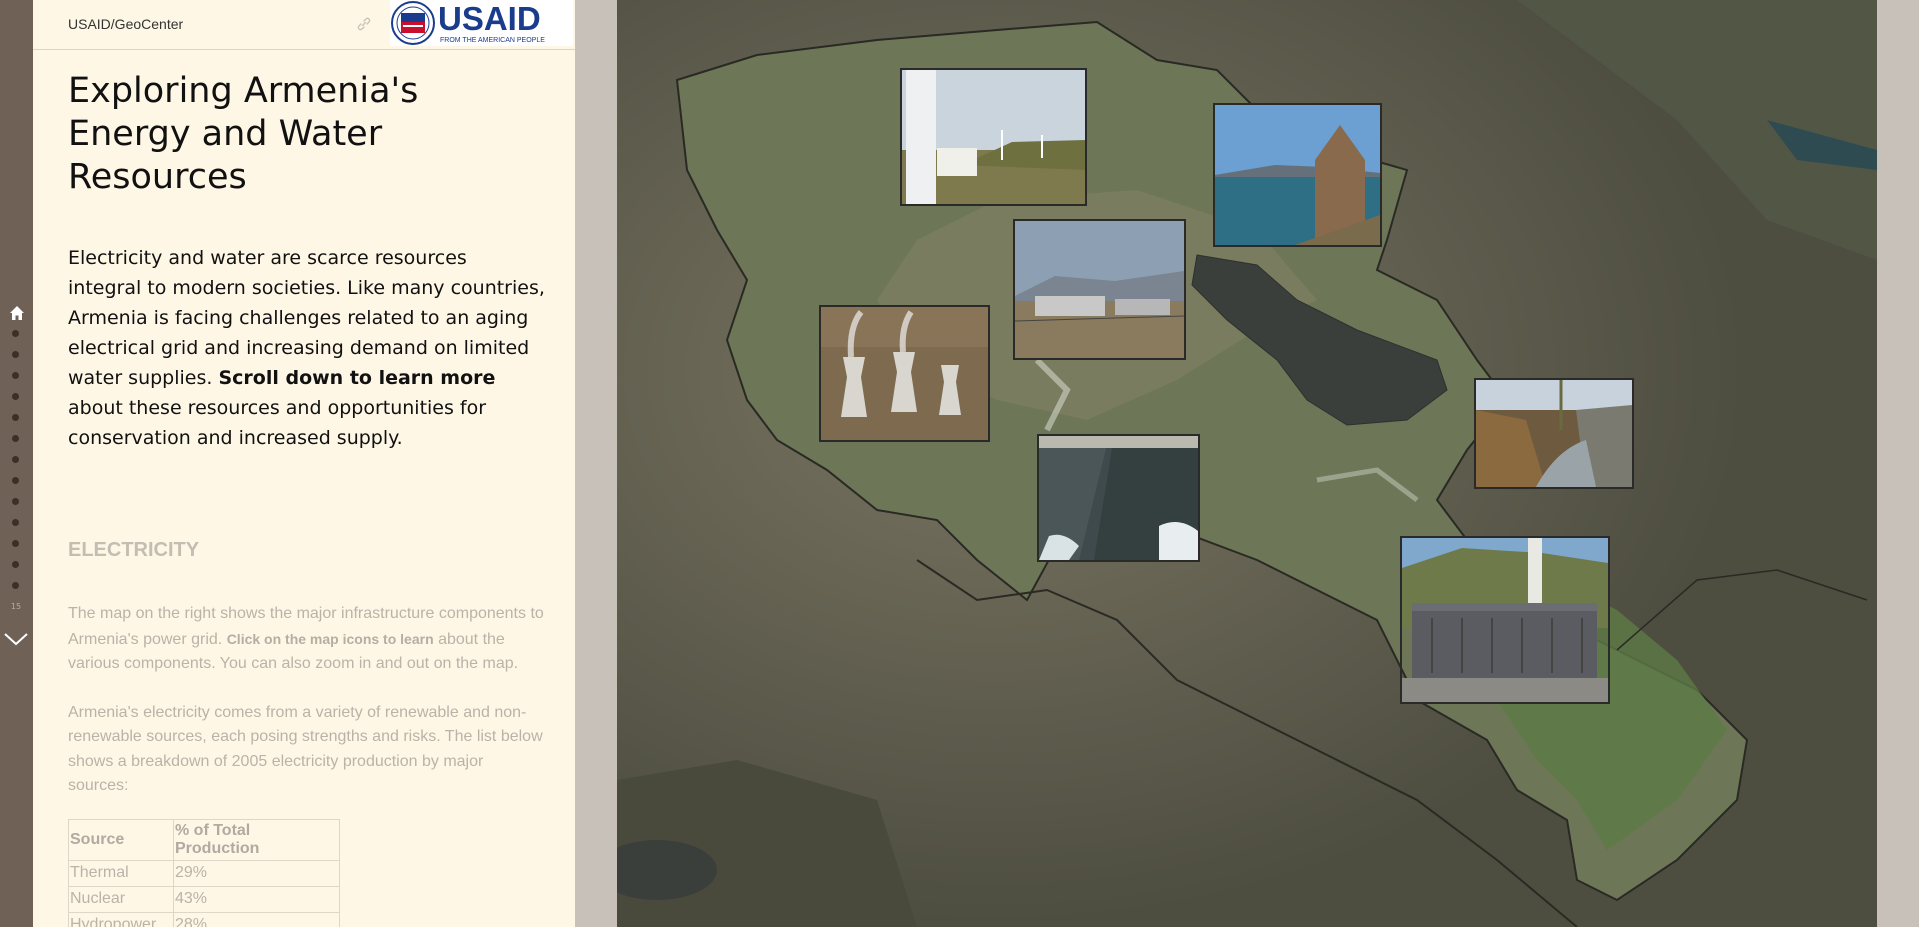  Describe the element at coordinates (16, 606) in the screenshot. I see `section-count: 15` at that location.